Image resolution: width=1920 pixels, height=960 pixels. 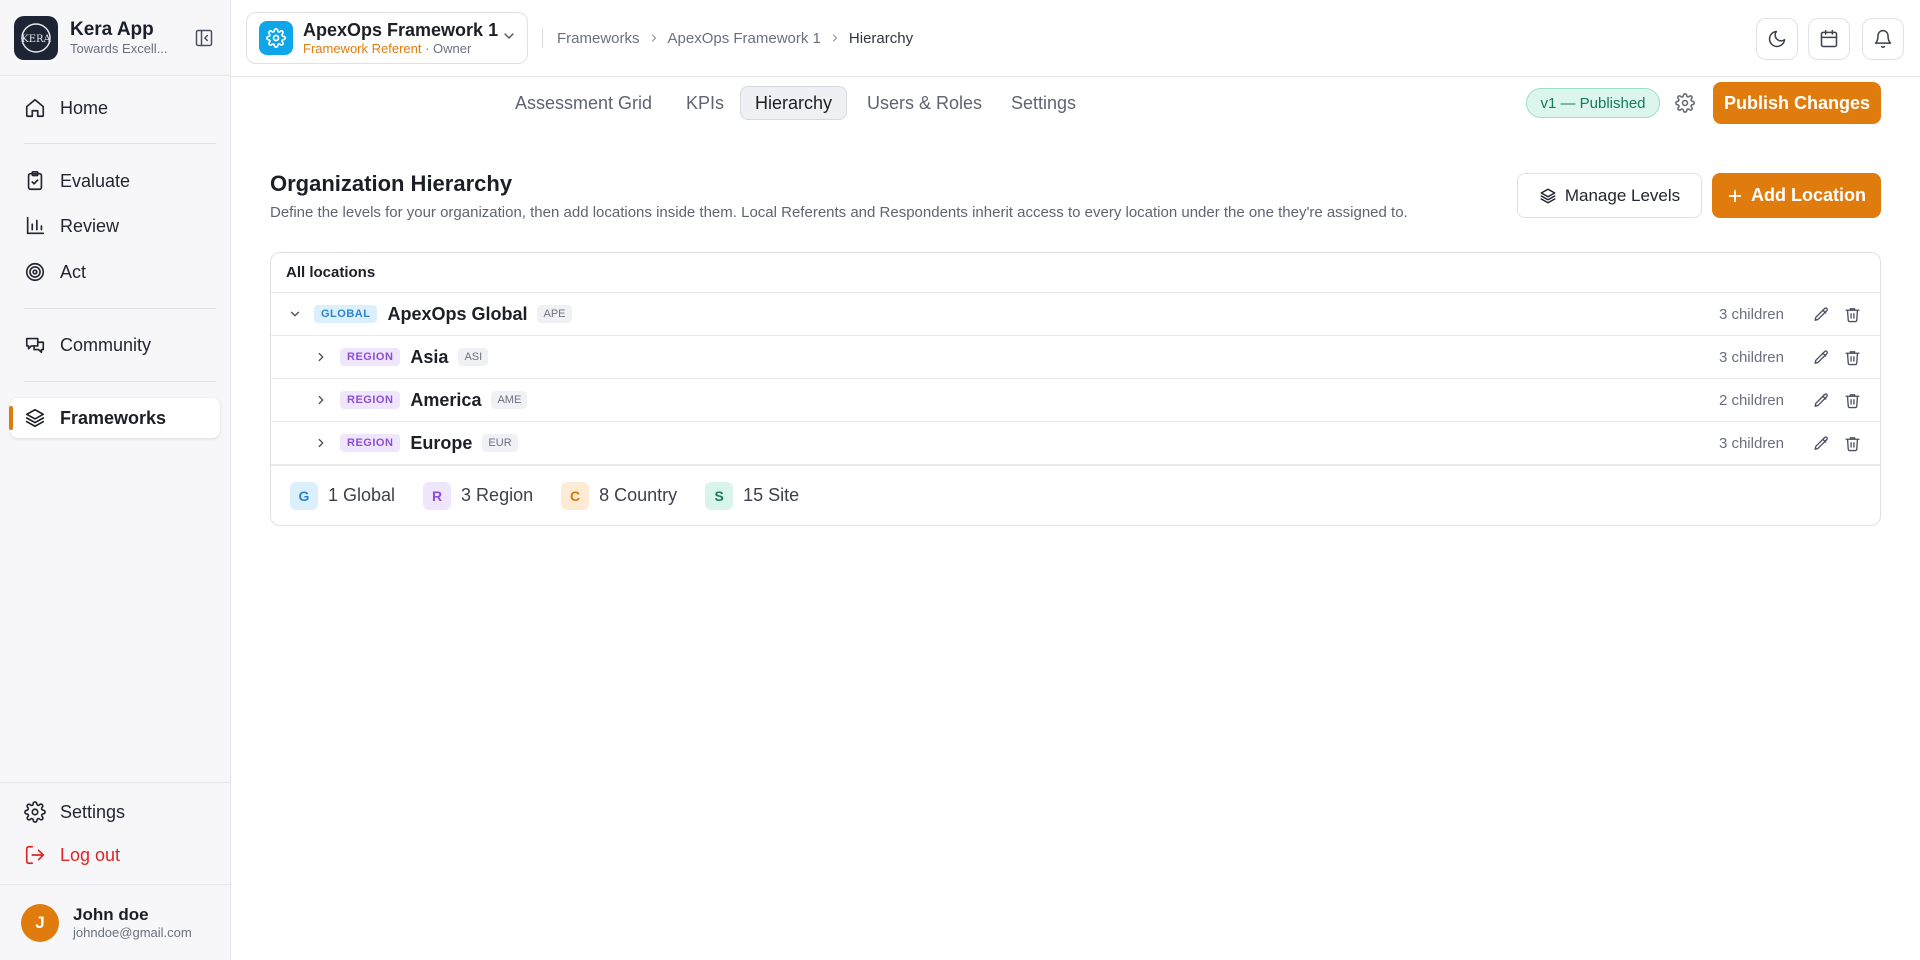 What do you see at coordinates (95, 180) in the screenshot?
I see `sidebar-item-label: Evaluate` at bounding box center [95, 180].